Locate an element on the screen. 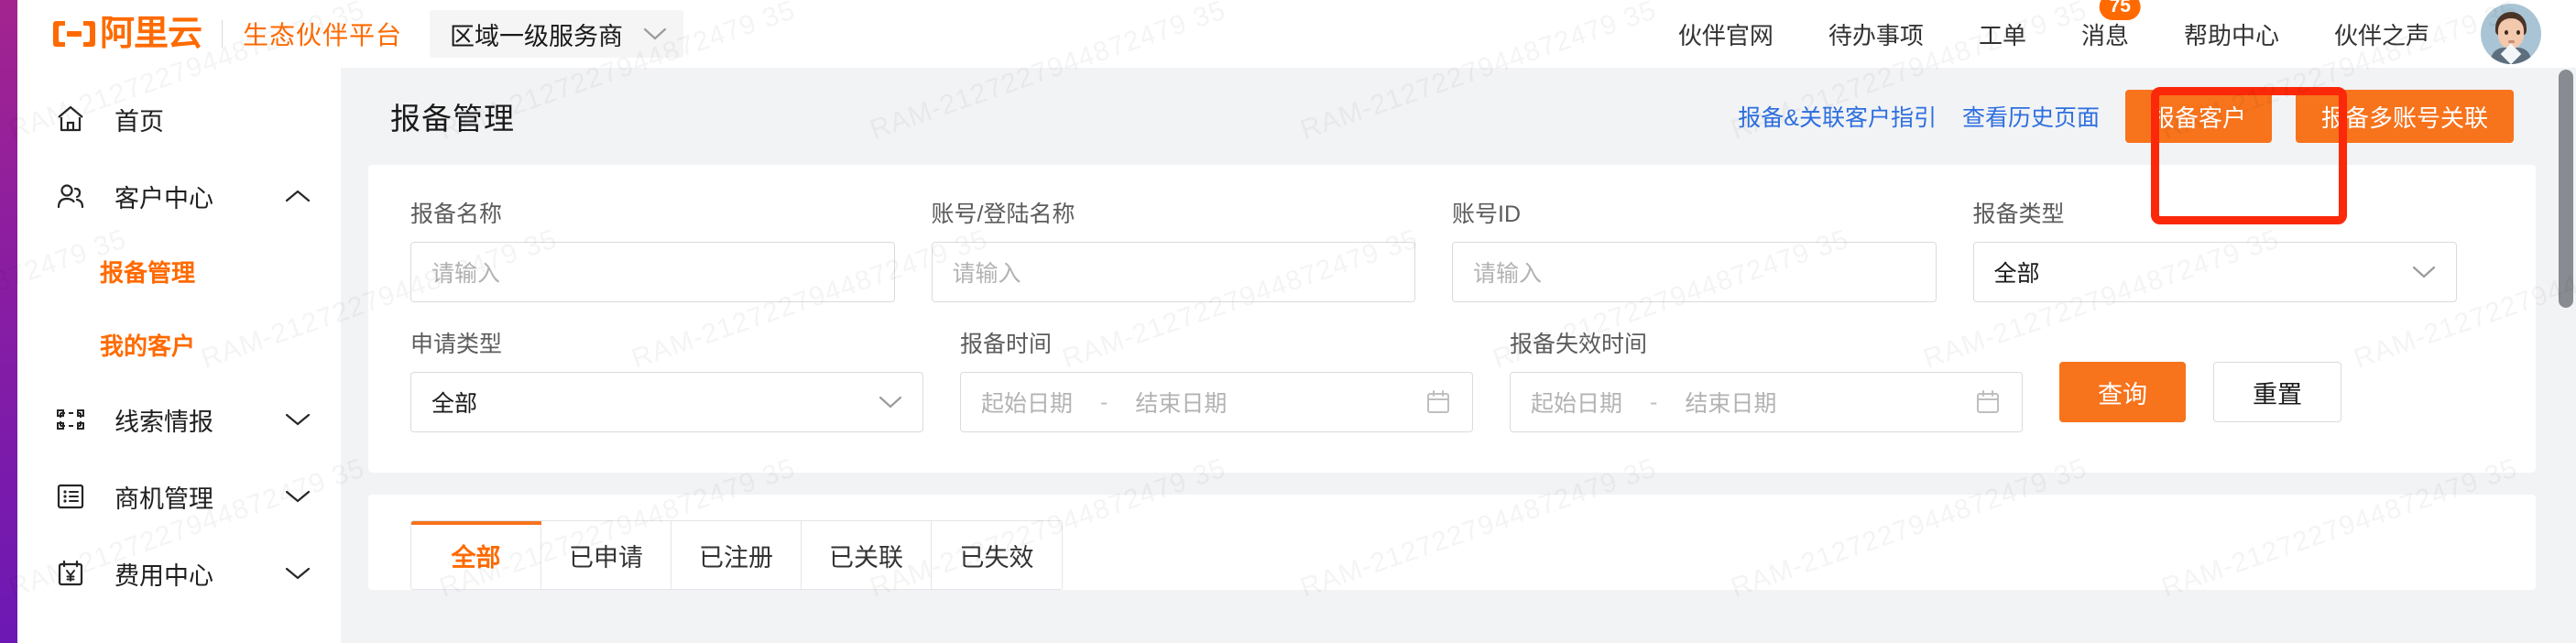 This screenshot has height=643, width=2576. nav-label: 工单 is located at coordinates (2002, 35).